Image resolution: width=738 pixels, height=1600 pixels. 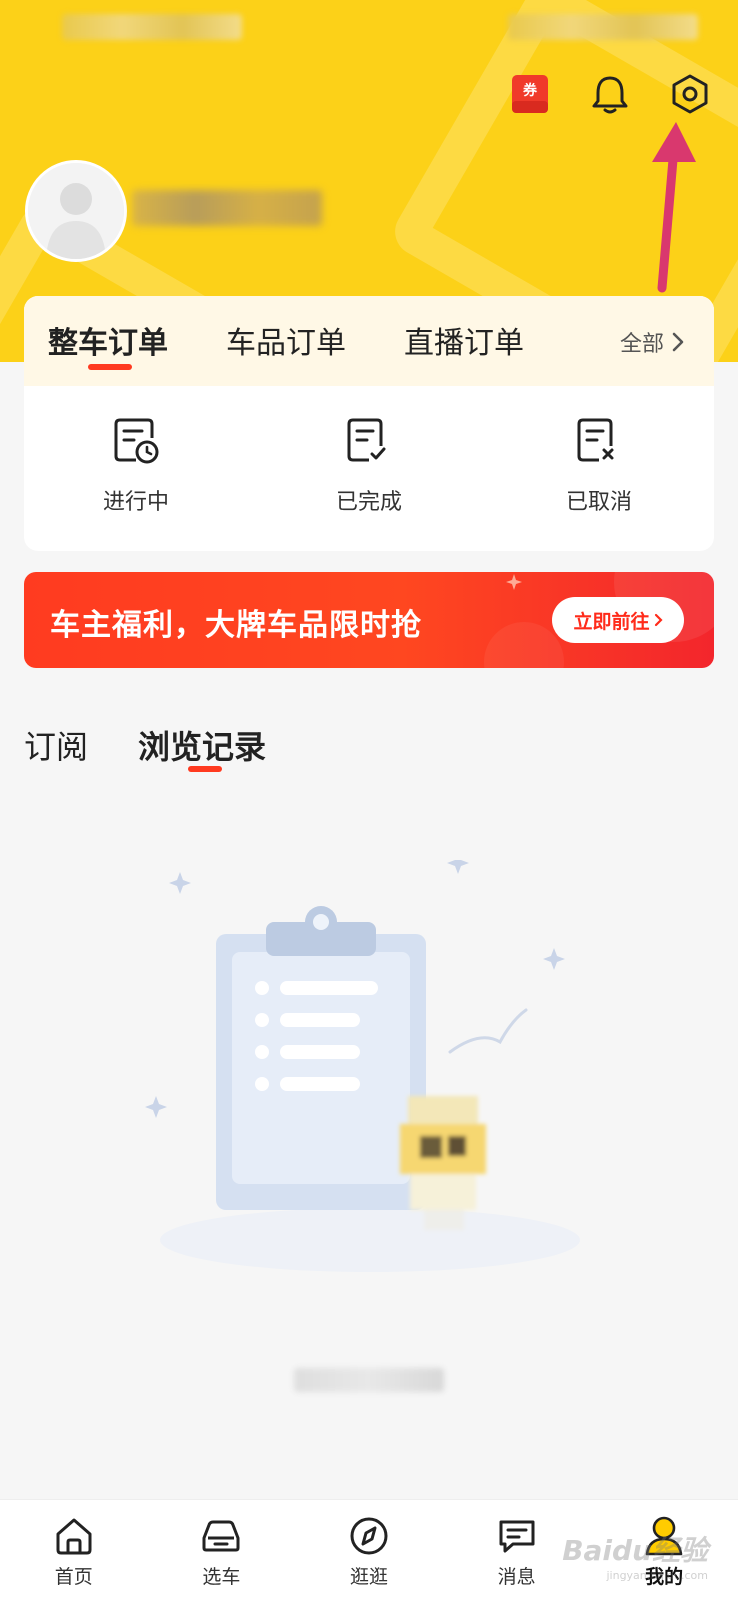 I want to click on orders-tab-bar: 整车订单 车品订单 直播订单 全部, so click(x=369, y=341).